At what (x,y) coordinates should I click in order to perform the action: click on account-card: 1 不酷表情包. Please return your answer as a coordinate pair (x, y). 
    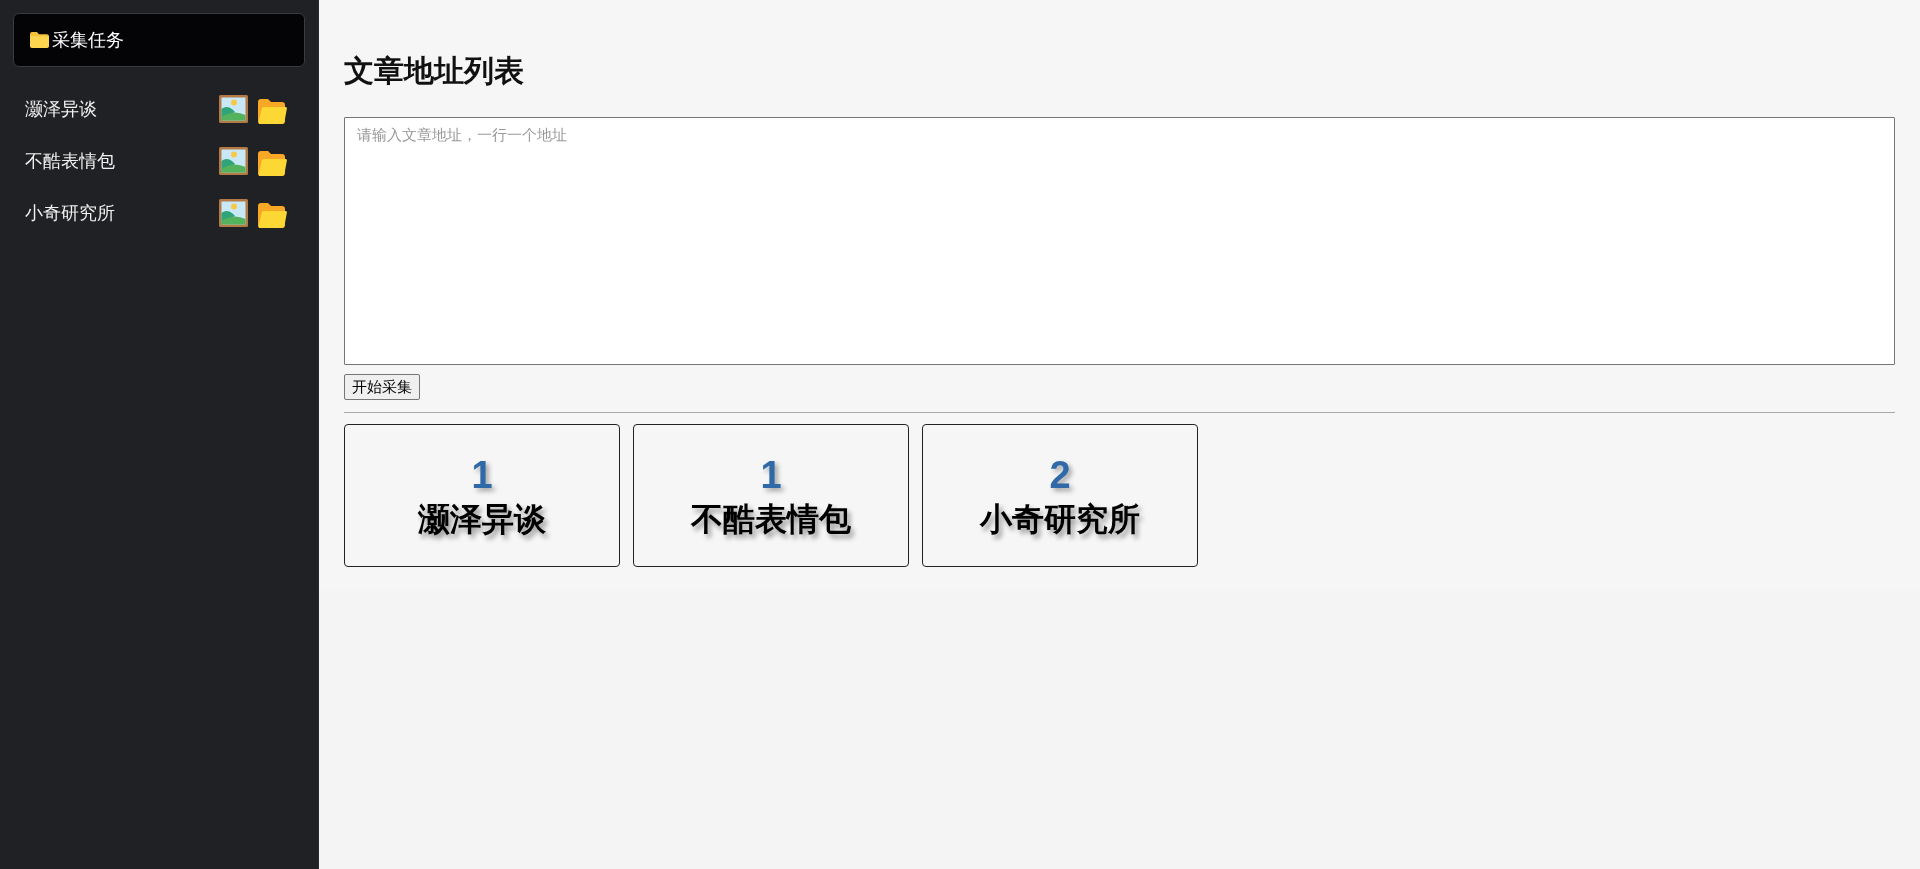
    Looking at the image, I should click on (771, 495).